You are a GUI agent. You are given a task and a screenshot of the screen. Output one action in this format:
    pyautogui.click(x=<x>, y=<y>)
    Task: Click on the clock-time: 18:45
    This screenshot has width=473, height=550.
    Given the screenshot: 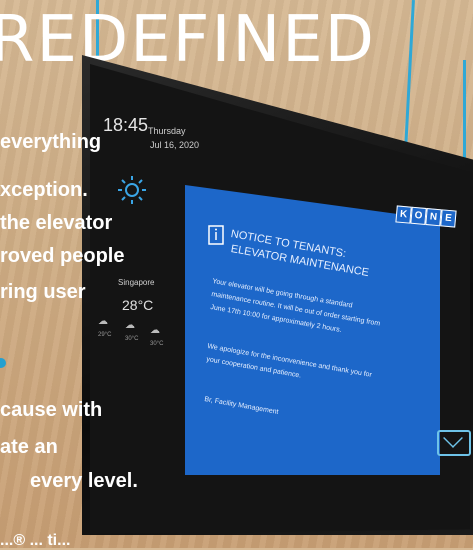 What is the action you would take?
    pyautogui.click(x=126, y=125)
    